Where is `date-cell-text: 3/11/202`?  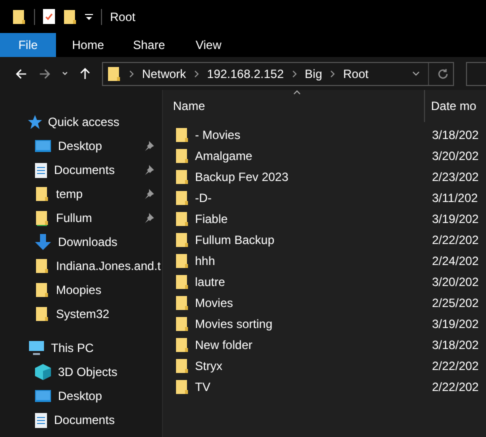 date-cell-text: 3/11/202 is located at coordinates (454, 198).